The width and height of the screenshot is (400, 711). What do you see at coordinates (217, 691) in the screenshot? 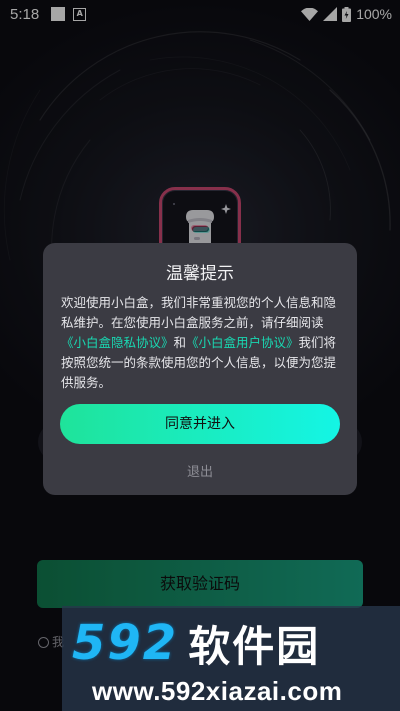
I see `watermark-url: www.592xiazai.com` at bounding box center [217, 691].